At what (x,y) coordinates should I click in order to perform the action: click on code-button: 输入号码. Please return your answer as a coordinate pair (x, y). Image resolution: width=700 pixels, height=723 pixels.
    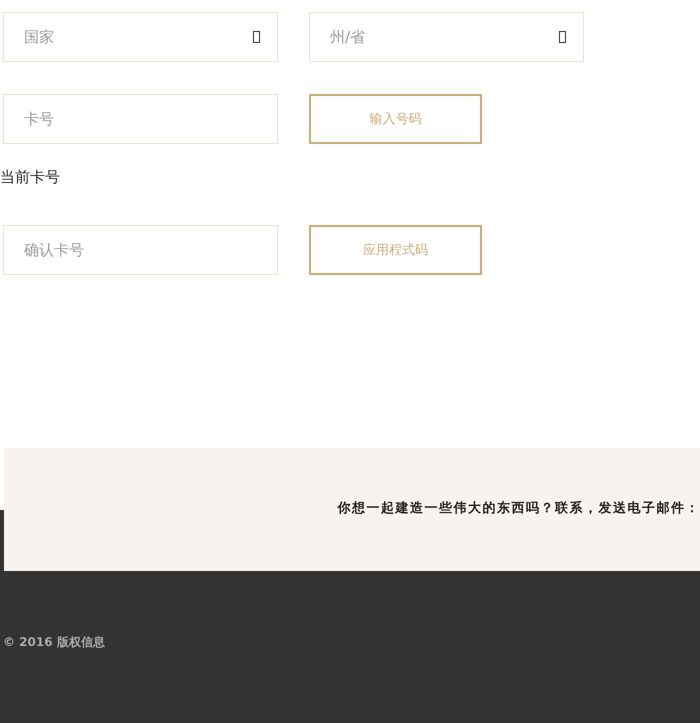
    Looking at the image, I should click on (395, 119).